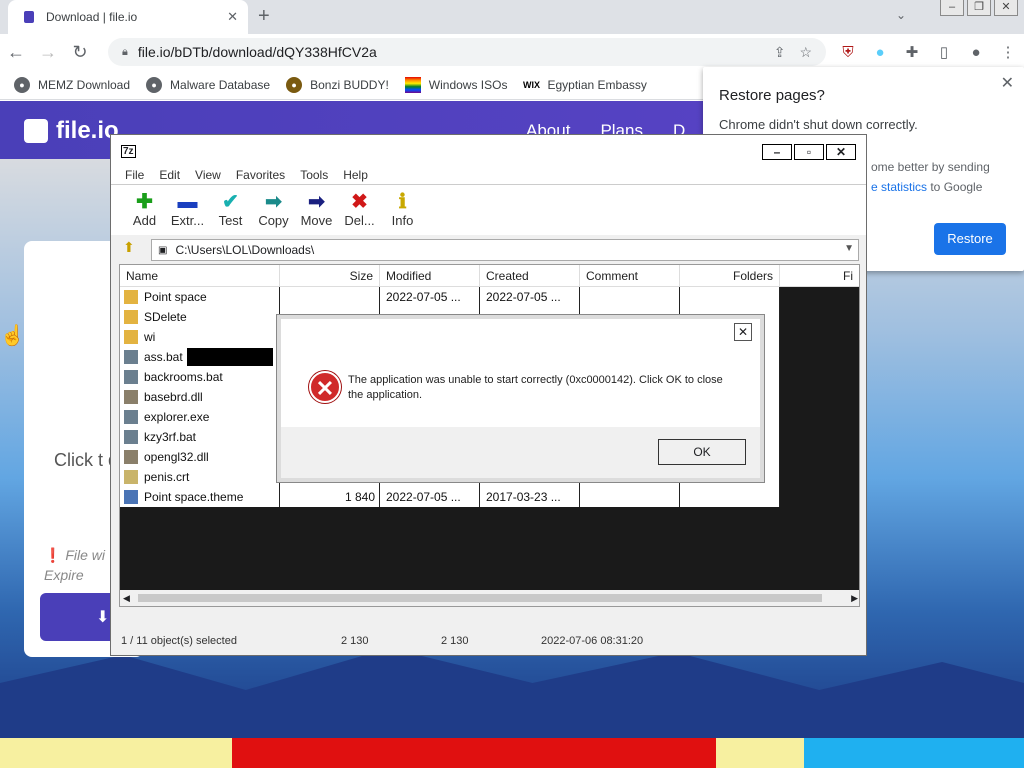 The width and height of the screenshot is (1024, 768). Describe the element at coordinates (200, 497) in the screenshot. I see `cell-name: Point space.theme` at that location.